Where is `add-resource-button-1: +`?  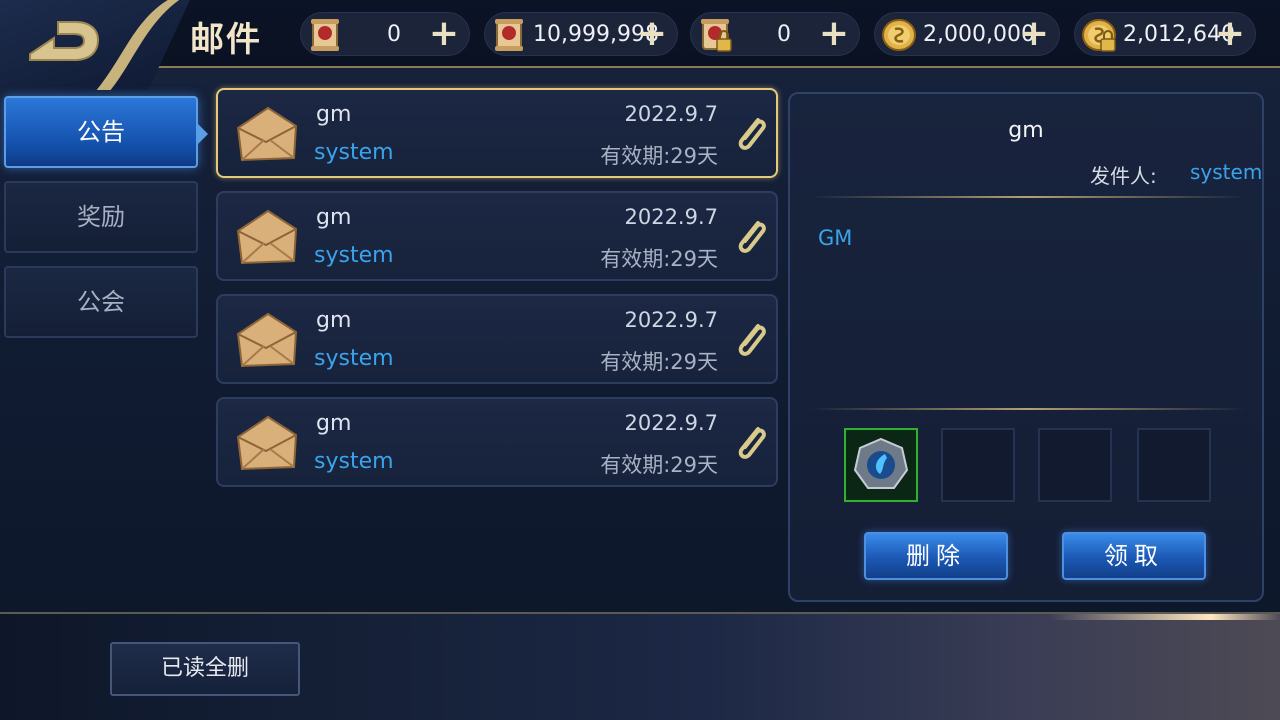
add-resource-button-1: + is located at coordinates (444, 34).